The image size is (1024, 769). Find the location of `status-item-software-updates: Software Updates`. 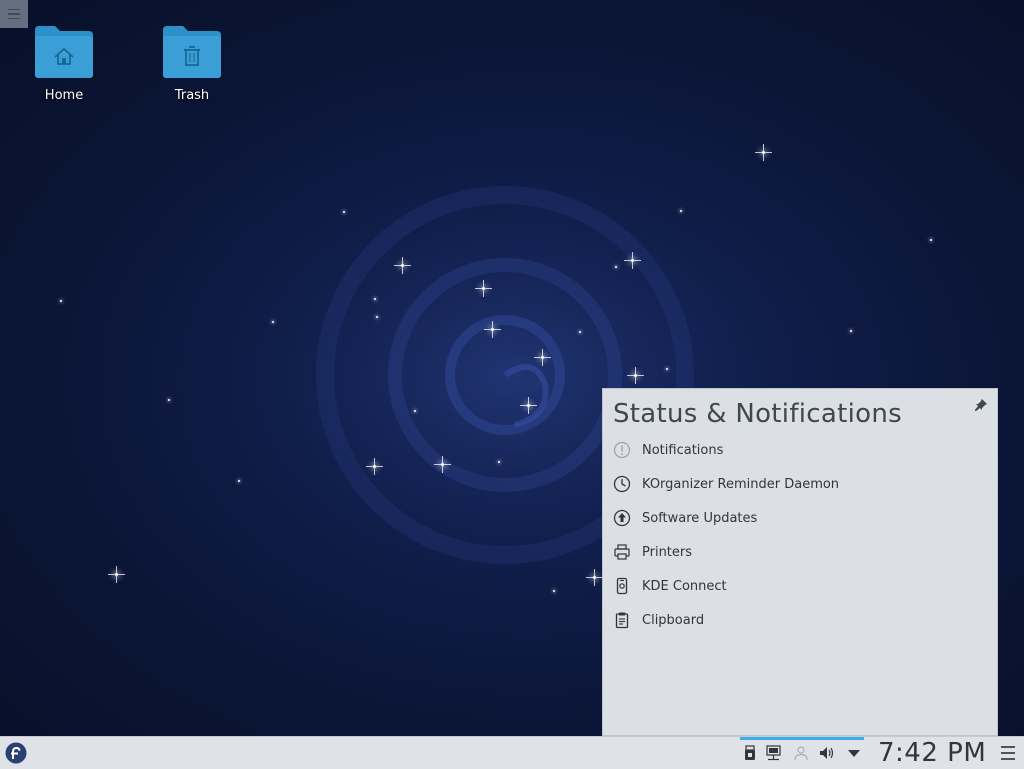

status-item-software-updates: Software Updates is located at coordinates (800, 518).